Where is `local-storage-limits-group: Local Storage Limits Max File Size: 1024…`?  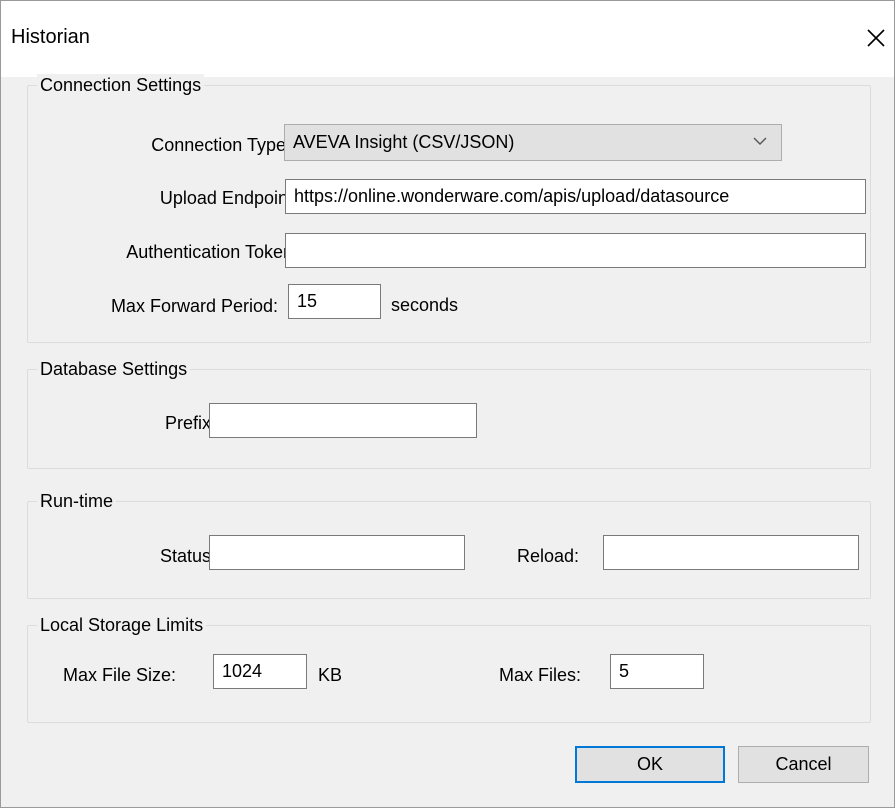
local-storage-limits-group: Local Storage Limits Max File Size: 1024… is located at coordinates (449, 668).